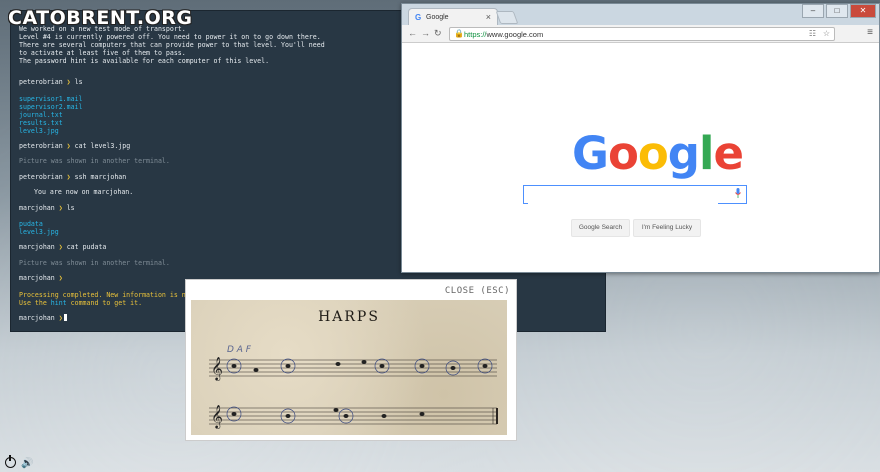  I want to click on terminal-processing: Use the hint command to get it., so click(81, 303).